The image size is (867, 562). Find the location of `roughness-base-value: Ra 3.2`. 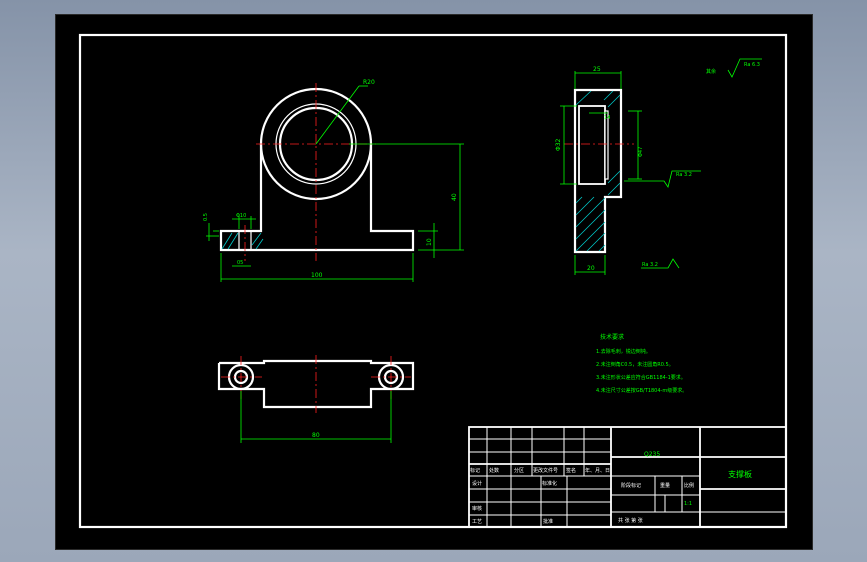

roughness-base-value: Ra 3.2 is located at coordinates (650, 265).